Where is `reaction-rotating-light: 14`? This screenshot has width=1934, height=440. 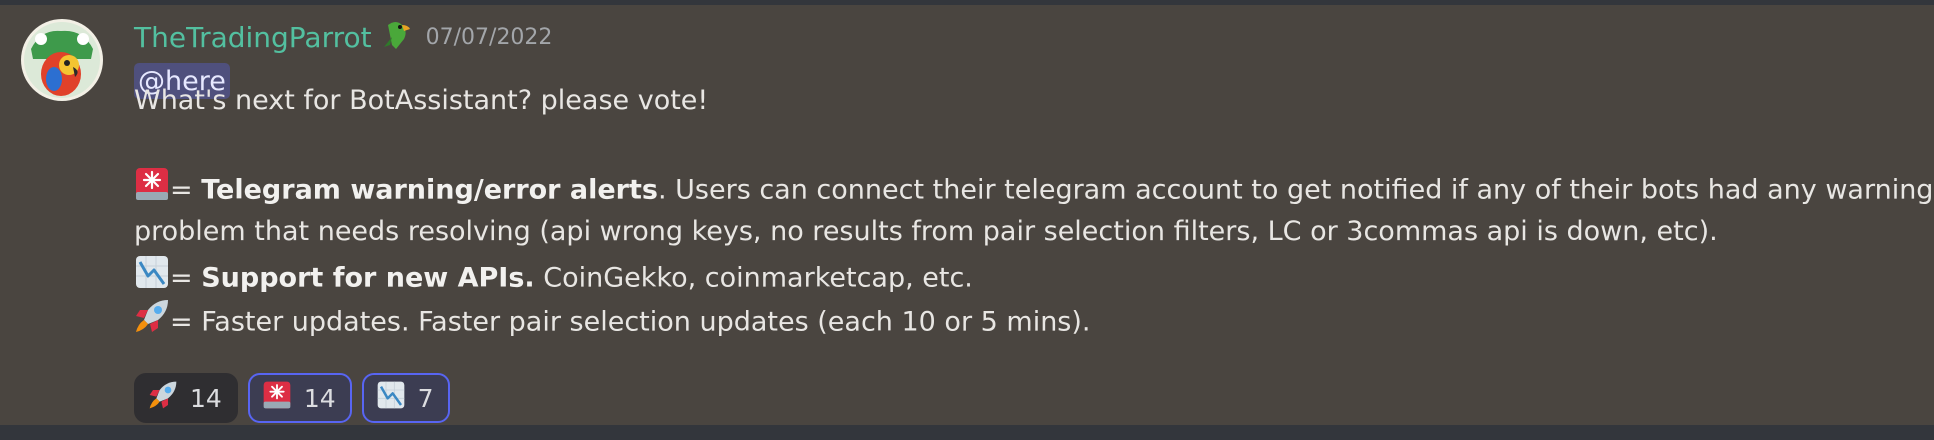 reaction-rotating-light: 14 is located at coordinates (299, 398).